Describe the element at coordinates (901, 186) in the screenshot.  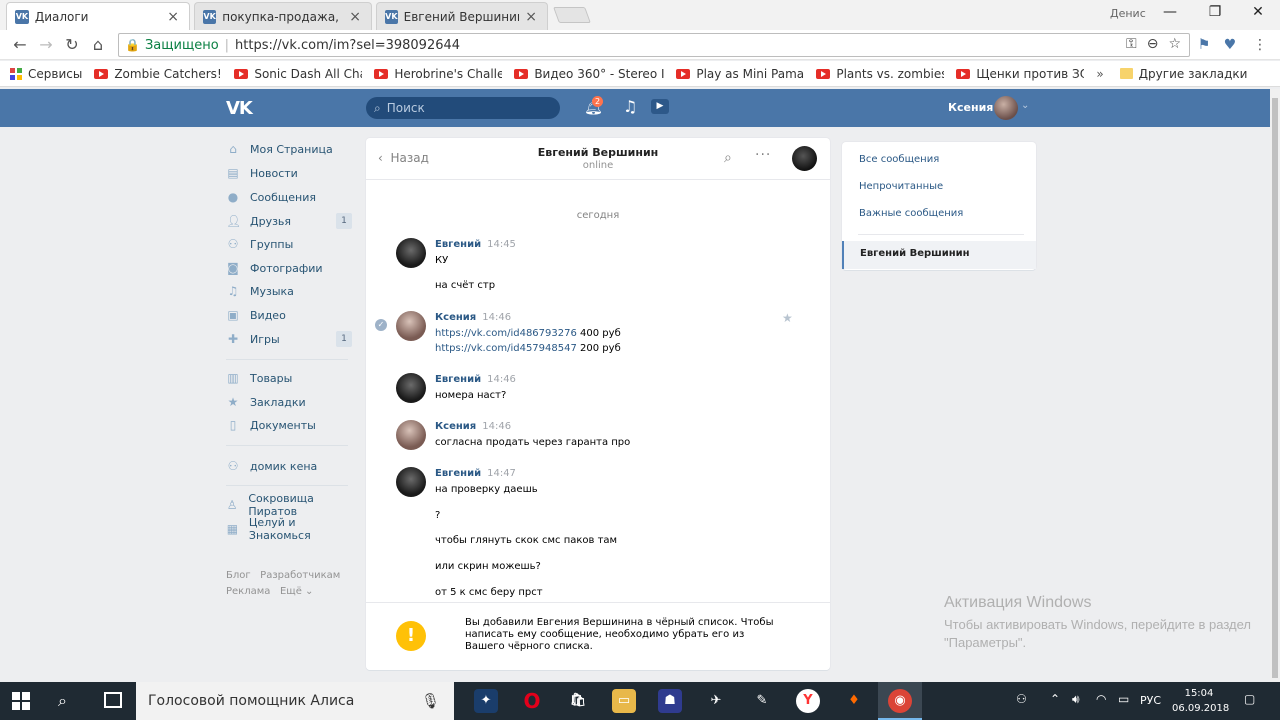
I see `filter-unread: Непрочитанные` at that location.